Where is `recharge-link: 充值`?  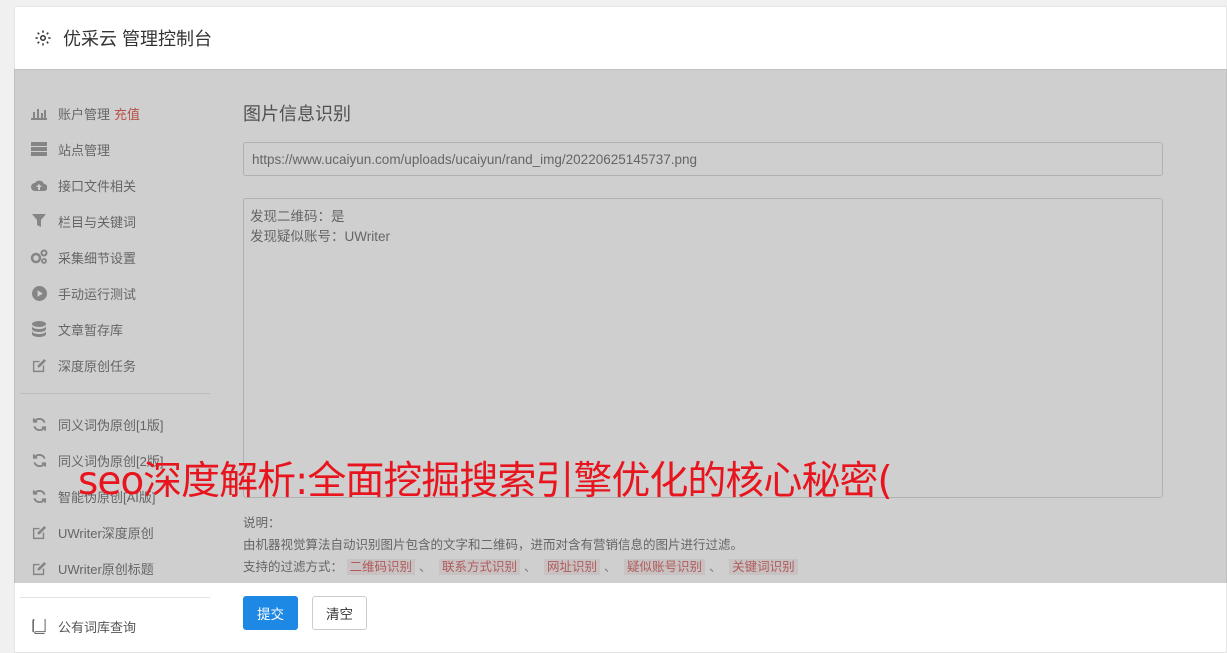
recharge-link: 充值 is located at coordinates (127, 113).